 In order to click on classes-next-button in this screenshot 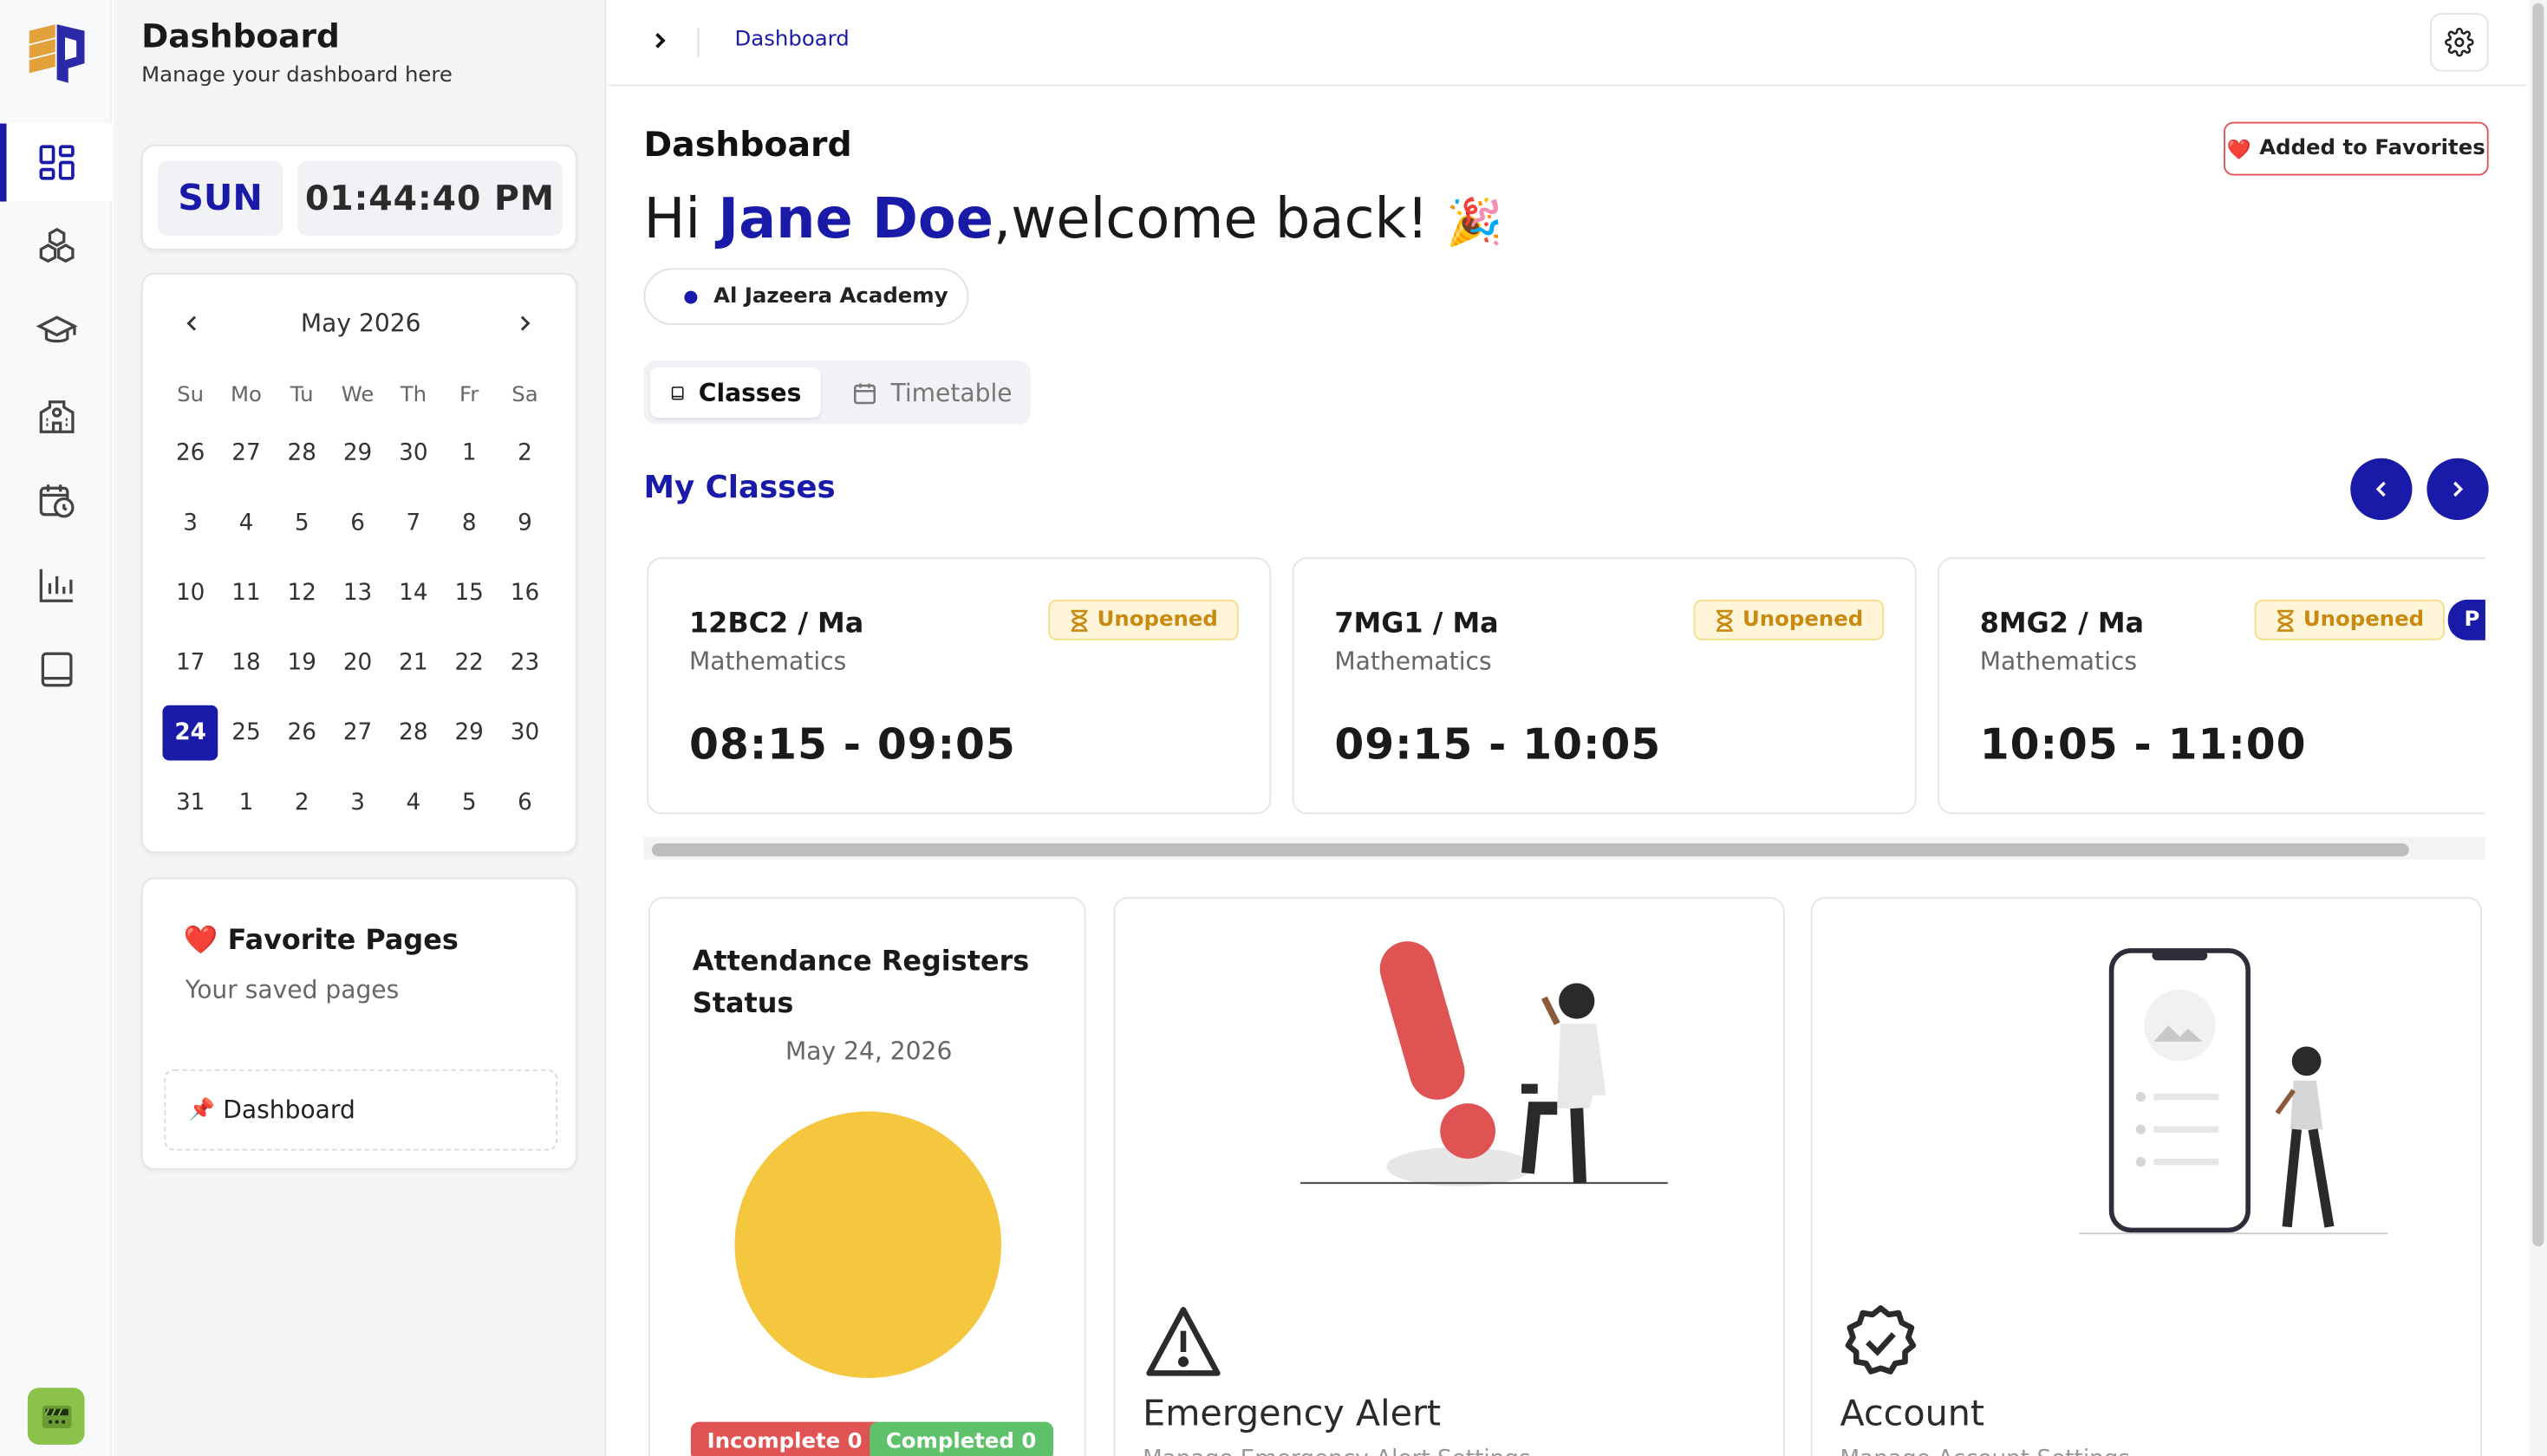, I will do `click(2457, 489)`.